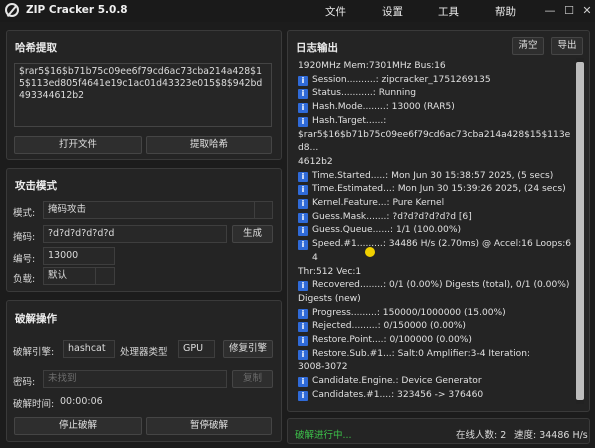 Image resolution: width=595 pixels, height=448 pixels. I want to click on engine-label: 破解引擎:, so click(34, 352).